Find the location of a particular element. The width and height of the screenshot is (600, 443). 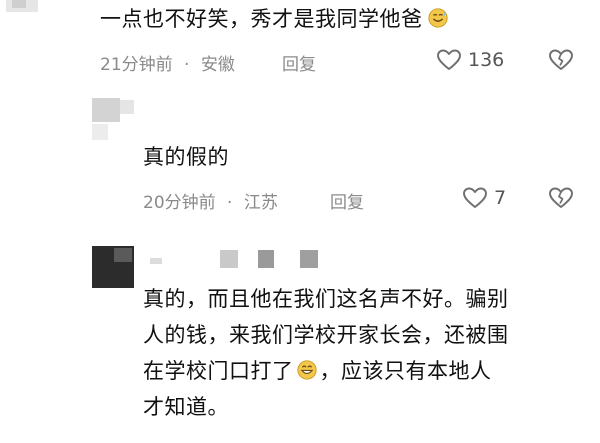

comment-text-segment: 在学校门口打了 is located at coordinates (218, 371).